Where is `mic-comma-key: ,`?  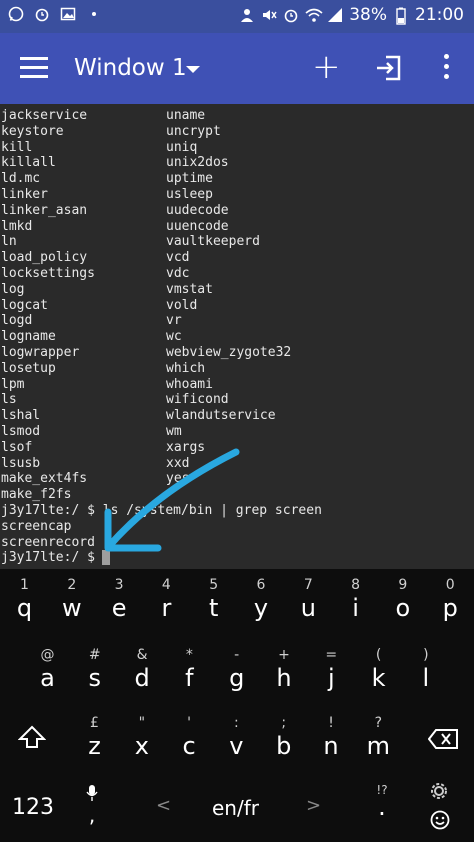 mic-comma-key: , is located at coordinates (92, 805).